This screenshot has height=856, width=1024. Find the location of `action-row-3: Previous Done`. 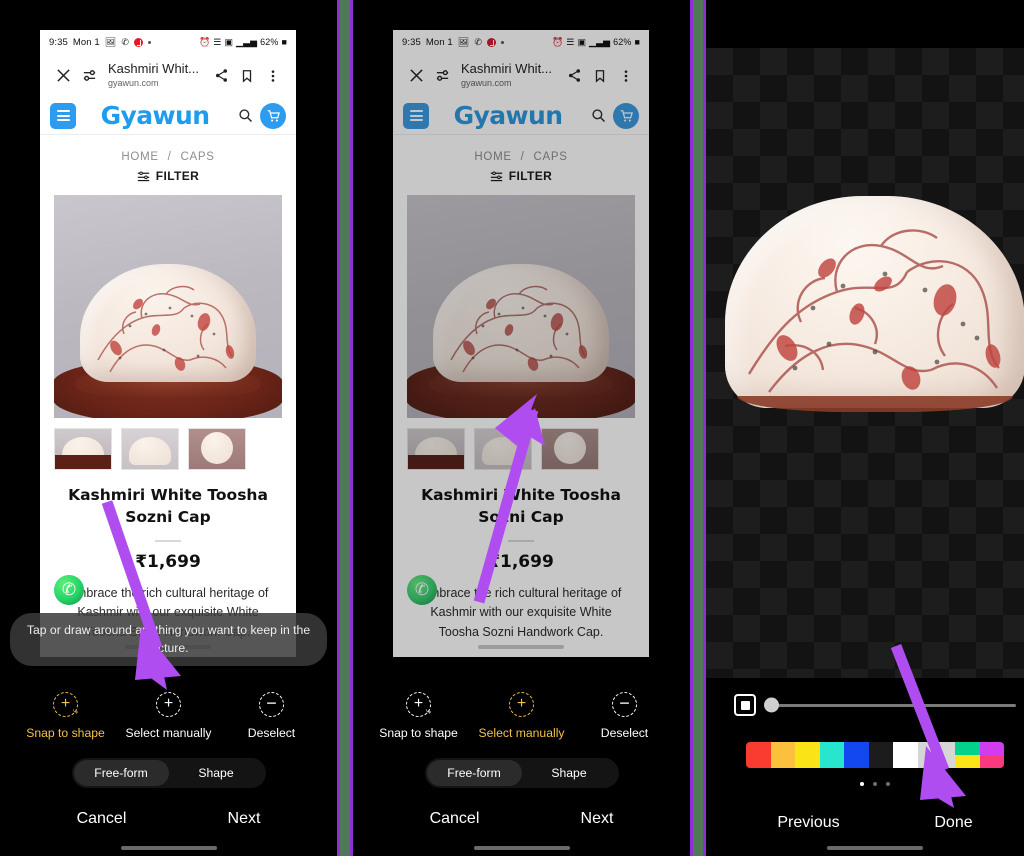

action-row-3: Previous Done is located at coordinates (865, 823).